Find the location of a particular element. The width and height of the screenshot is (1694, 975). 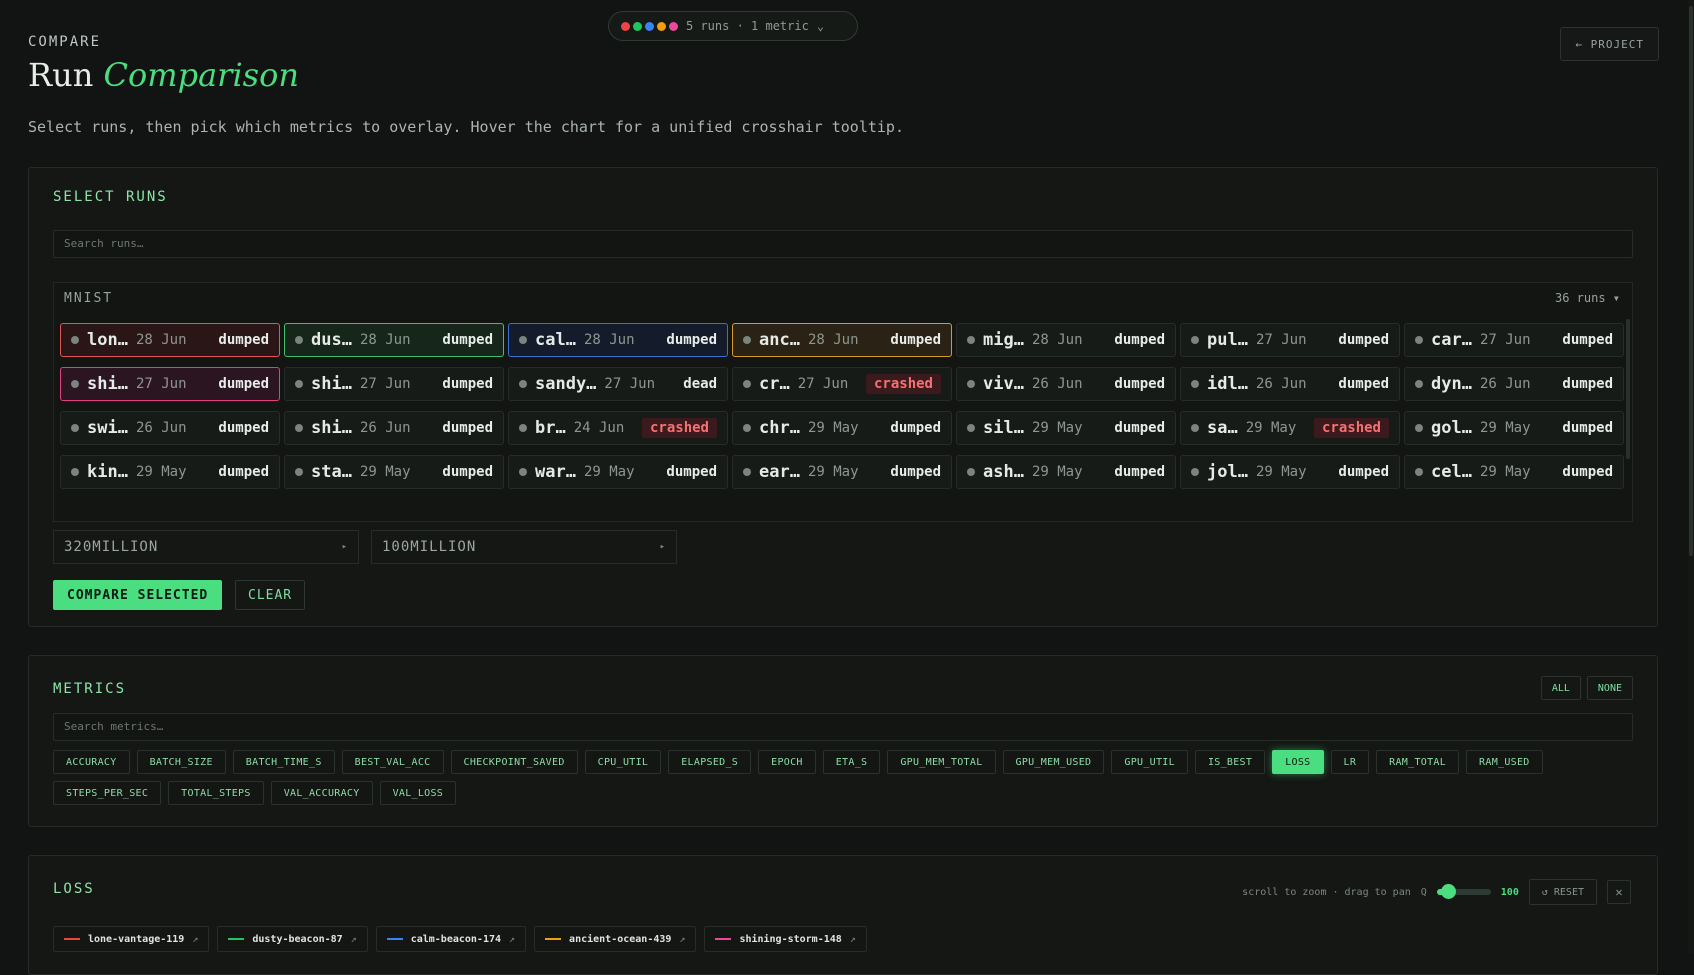

metric-chip-total-steps: TOTAL_STEPS is located at coordinates (216, 793).